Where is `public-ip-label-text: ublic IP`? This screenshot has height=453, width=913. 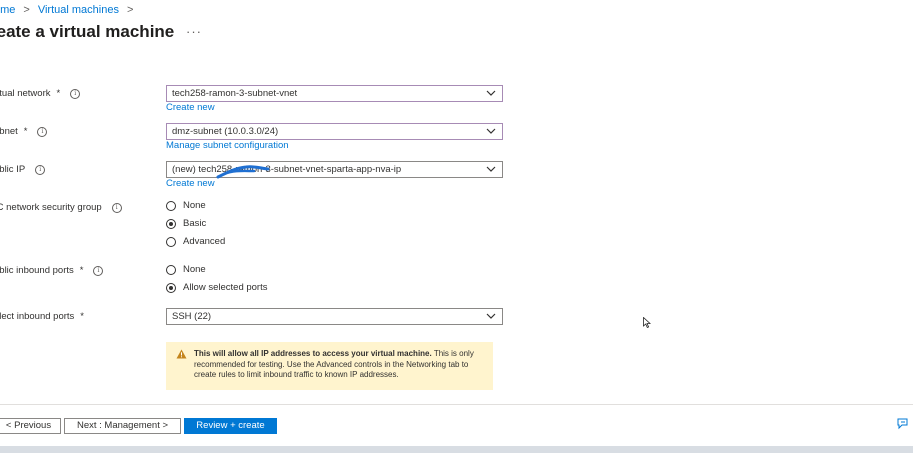
public-ip-label-text: ublic IP is located at coordinates (13, 169).